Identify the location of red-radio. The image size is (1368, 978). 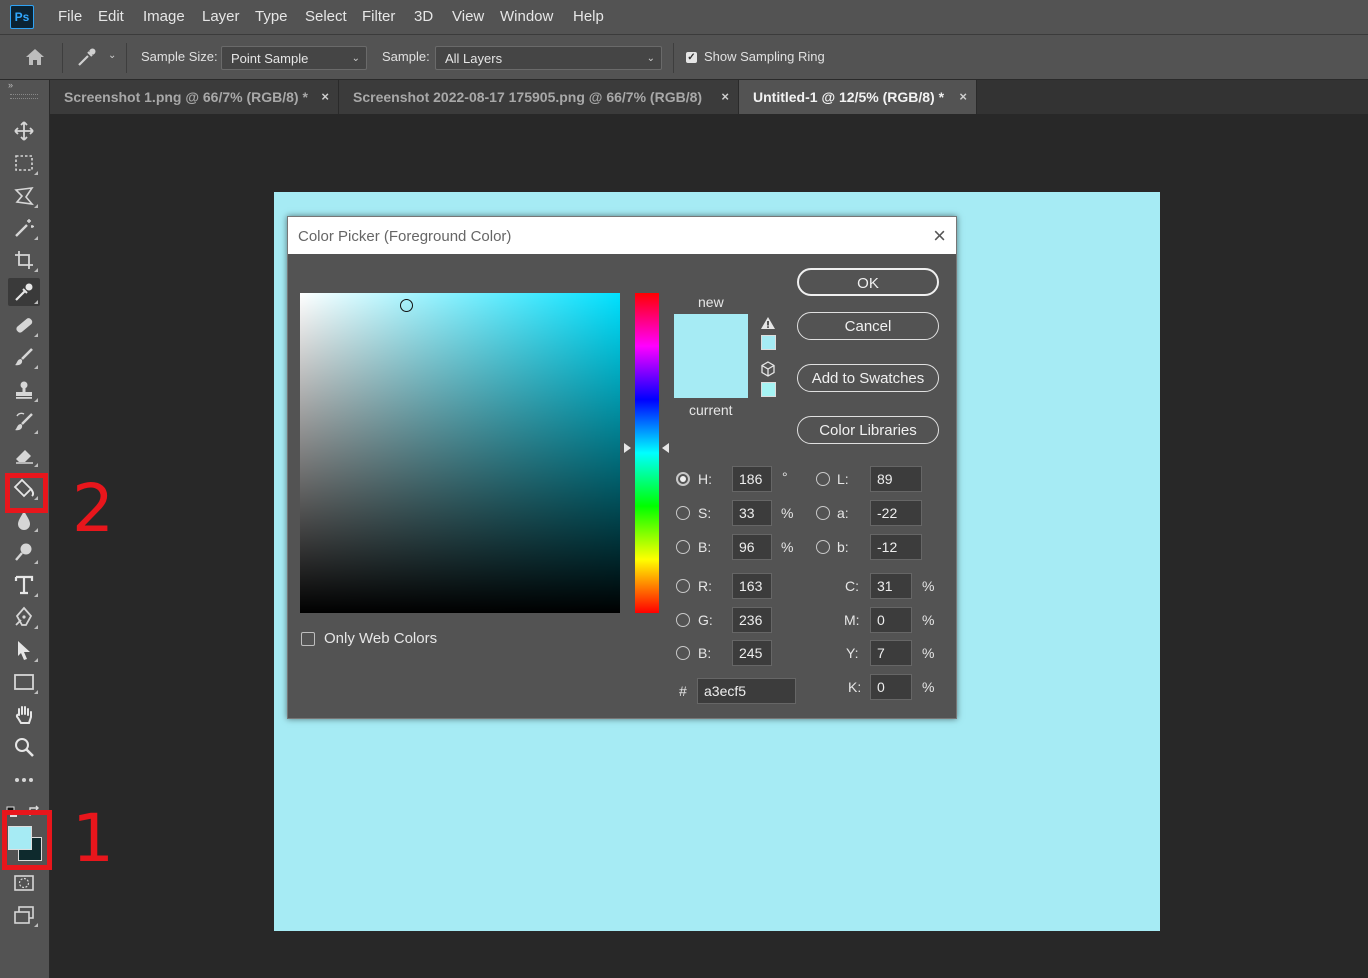
(683, 586).